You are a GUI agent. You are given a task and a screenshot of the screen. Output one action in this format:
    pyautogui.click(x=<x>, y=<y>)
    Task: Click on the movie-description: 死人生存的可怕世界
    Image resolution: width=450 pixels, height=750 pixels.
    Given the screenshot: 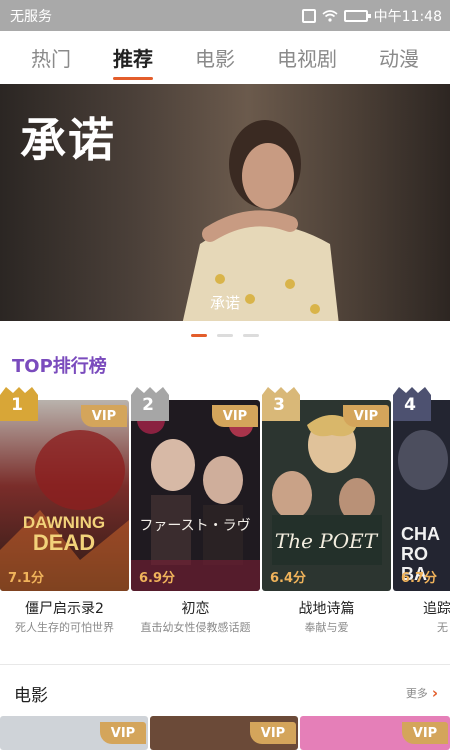 What is the action you would take?
    pyautogui.click(x=64, y=627)
    